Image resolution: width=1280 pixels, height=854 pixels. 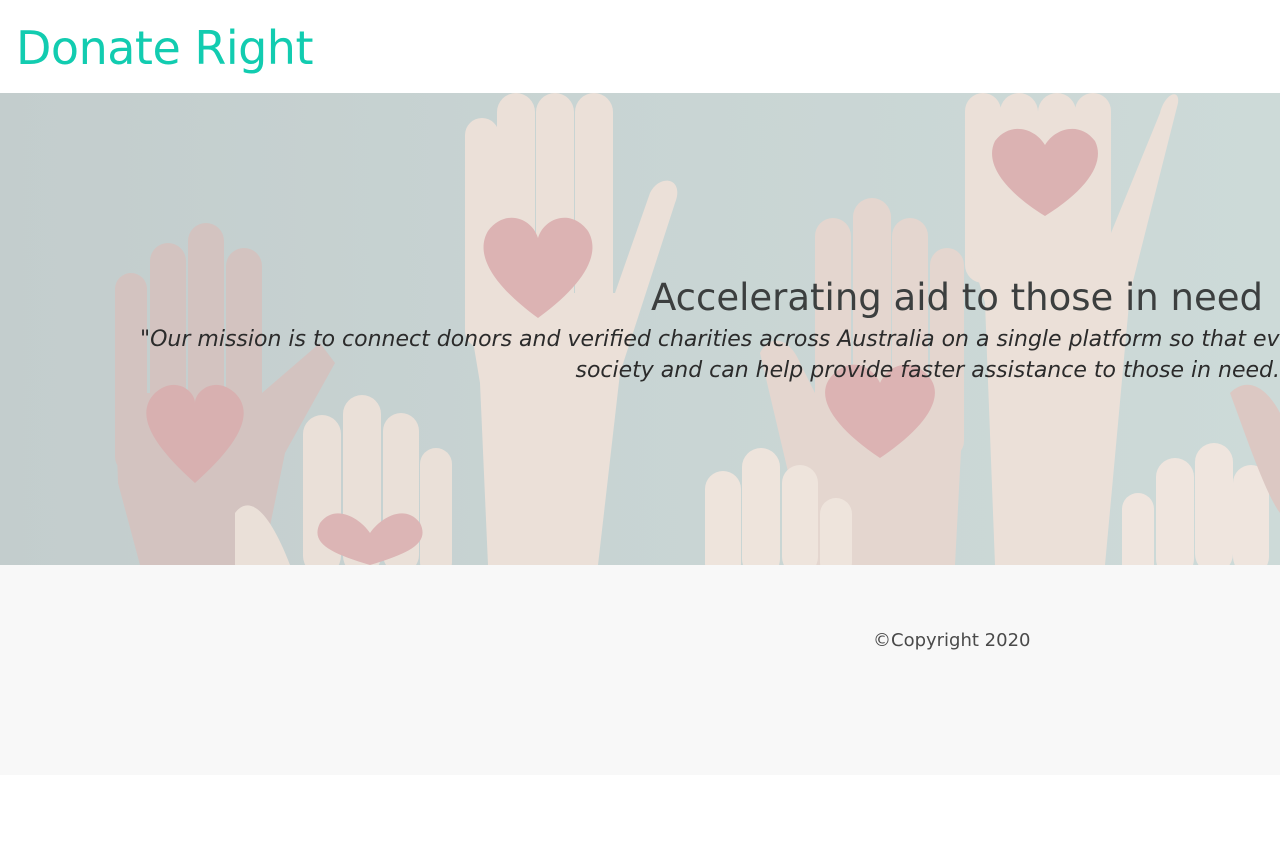 What do you see at coordinates (640, 46) in the screenshot?
I see `site-header: Donate Right` at bounding box center [640, 46].